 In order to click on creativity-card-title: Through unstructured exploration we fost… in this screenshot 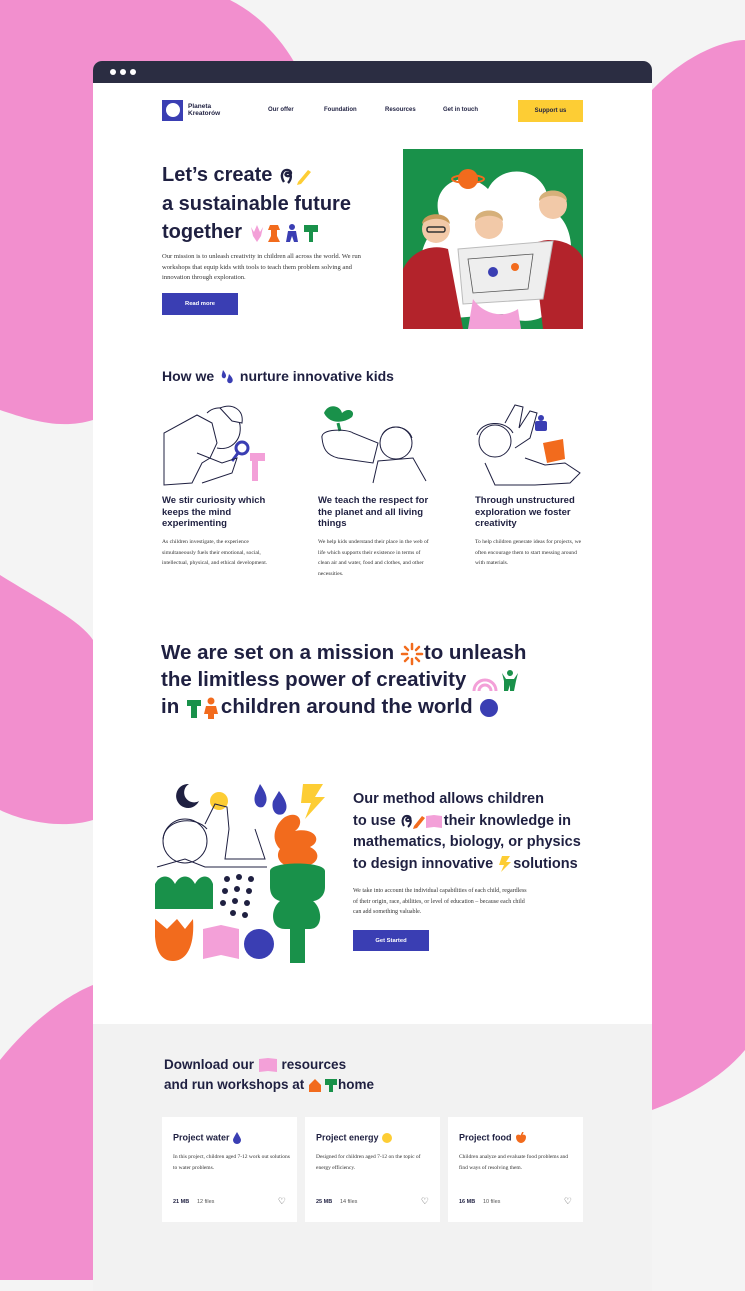, I will do `click(525, 512)`.